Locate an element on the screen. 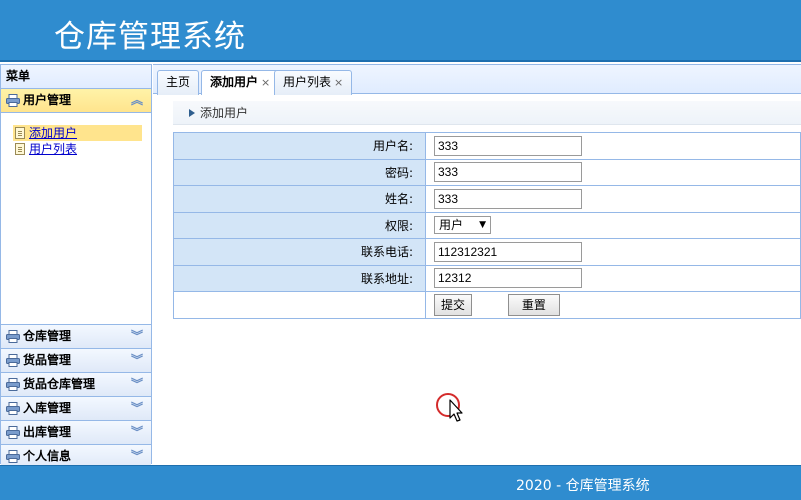 The width and height of the screenshot is (801, 500). submit-button: 提交 is located at coordinates (453, 304).